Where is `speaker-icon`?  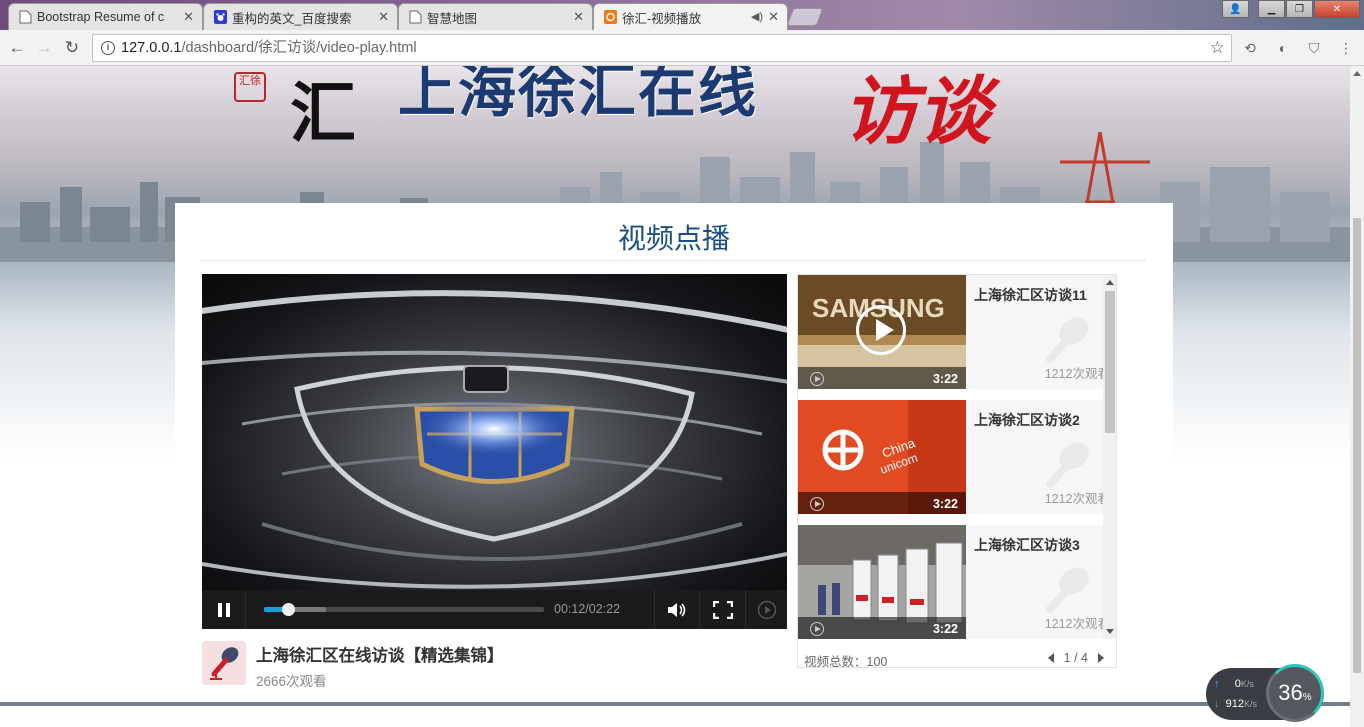
speaker-icon is located at coordinates (677, 609).